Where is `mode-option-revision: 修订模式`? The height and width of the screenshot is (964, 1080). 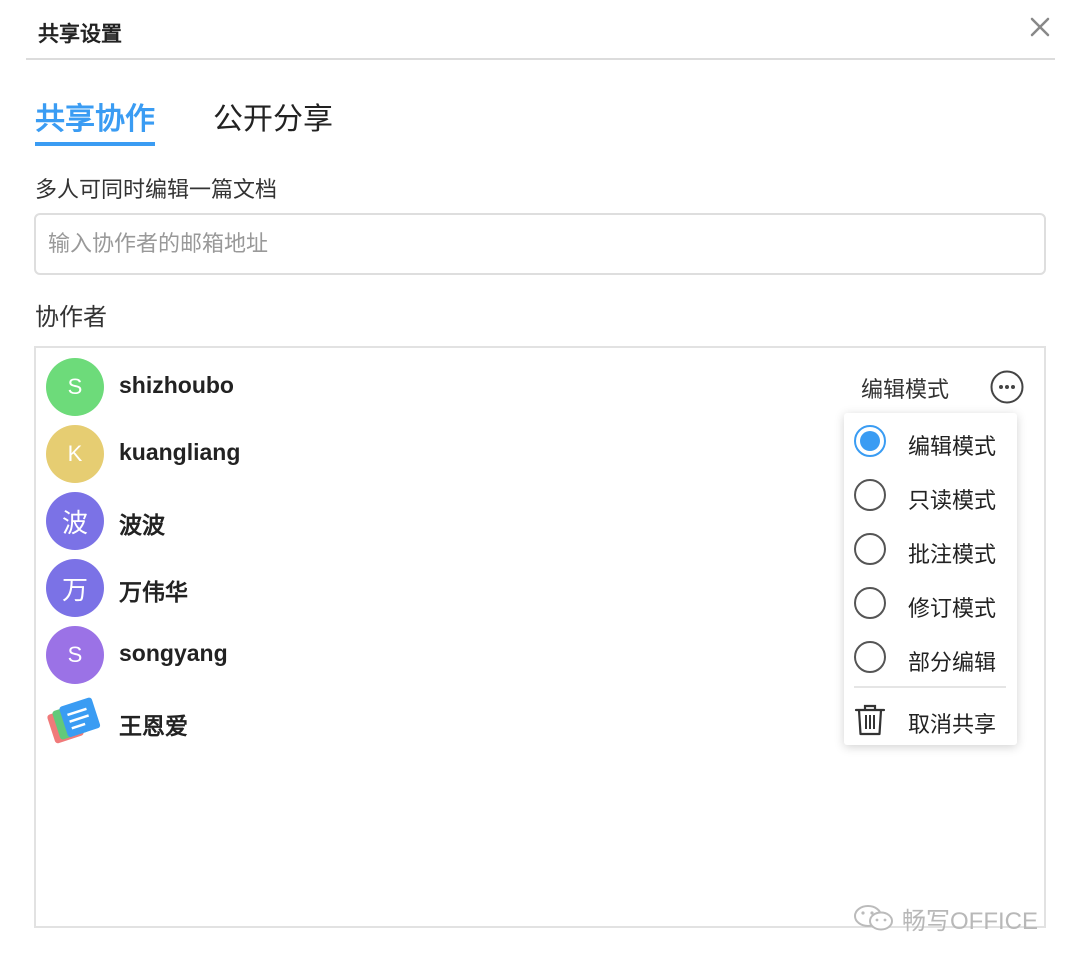
mode-option-revision: 修订模式 is located at coordinates (931, 603).